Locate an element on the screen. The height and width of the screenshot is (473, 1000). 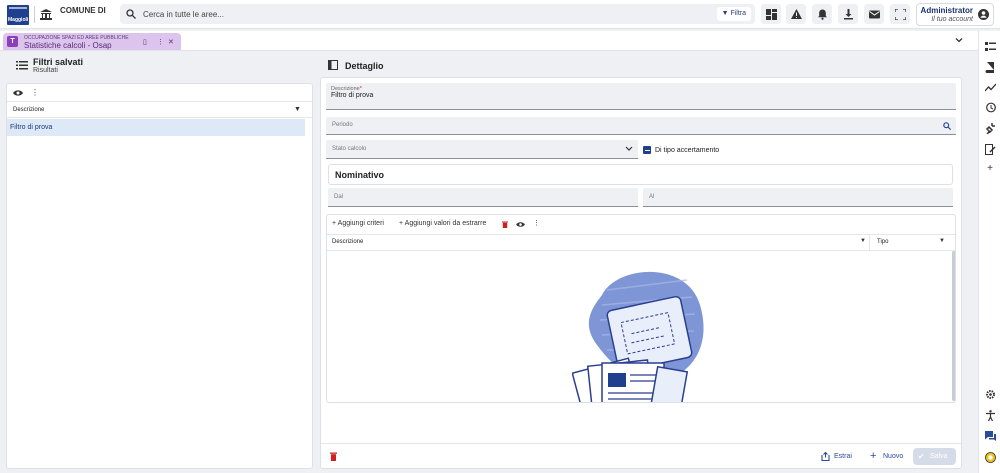
export-icon is located at coordinates (825, 456).